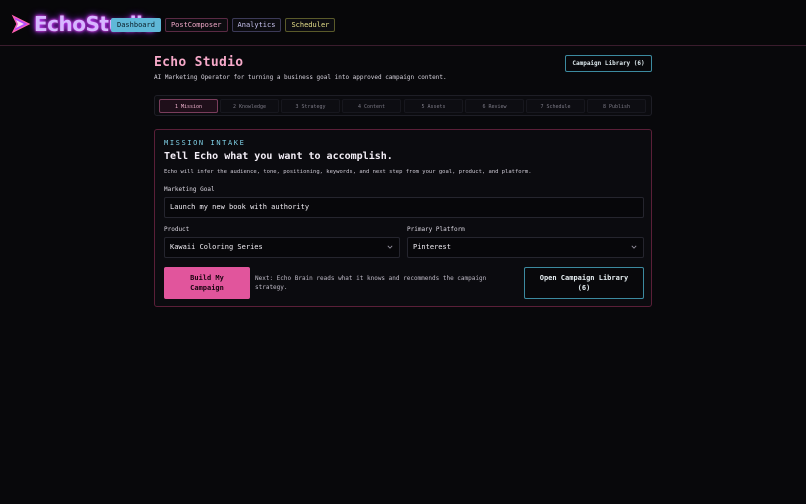  What do you see at coordinates (21, 24) in the screenshot?
I see `play-arrow-icon` at bounding box center [21, 24].